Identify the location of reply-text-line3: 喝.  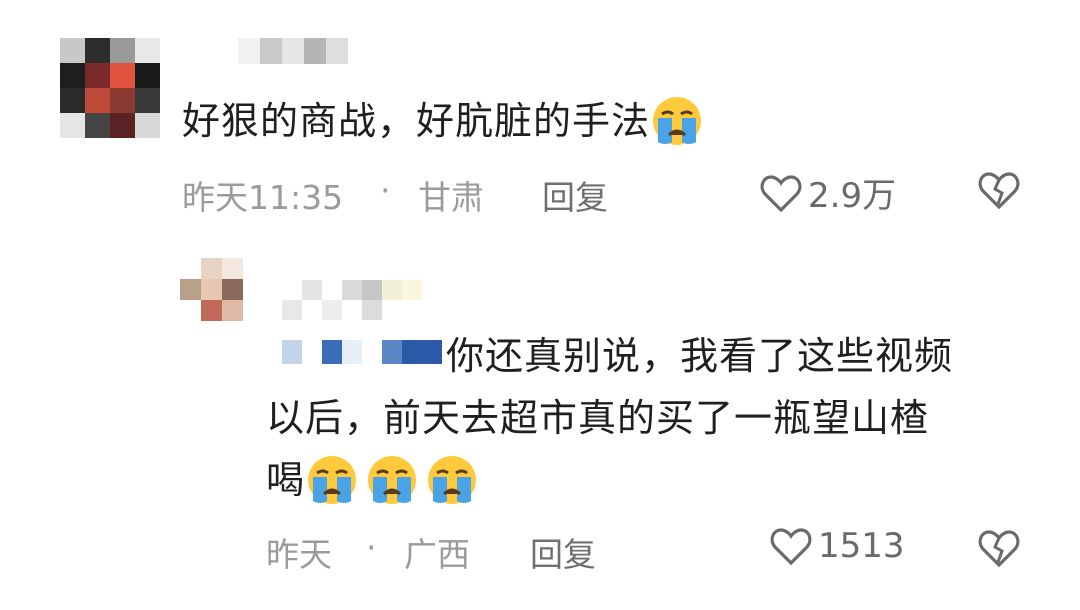
(372, 480).